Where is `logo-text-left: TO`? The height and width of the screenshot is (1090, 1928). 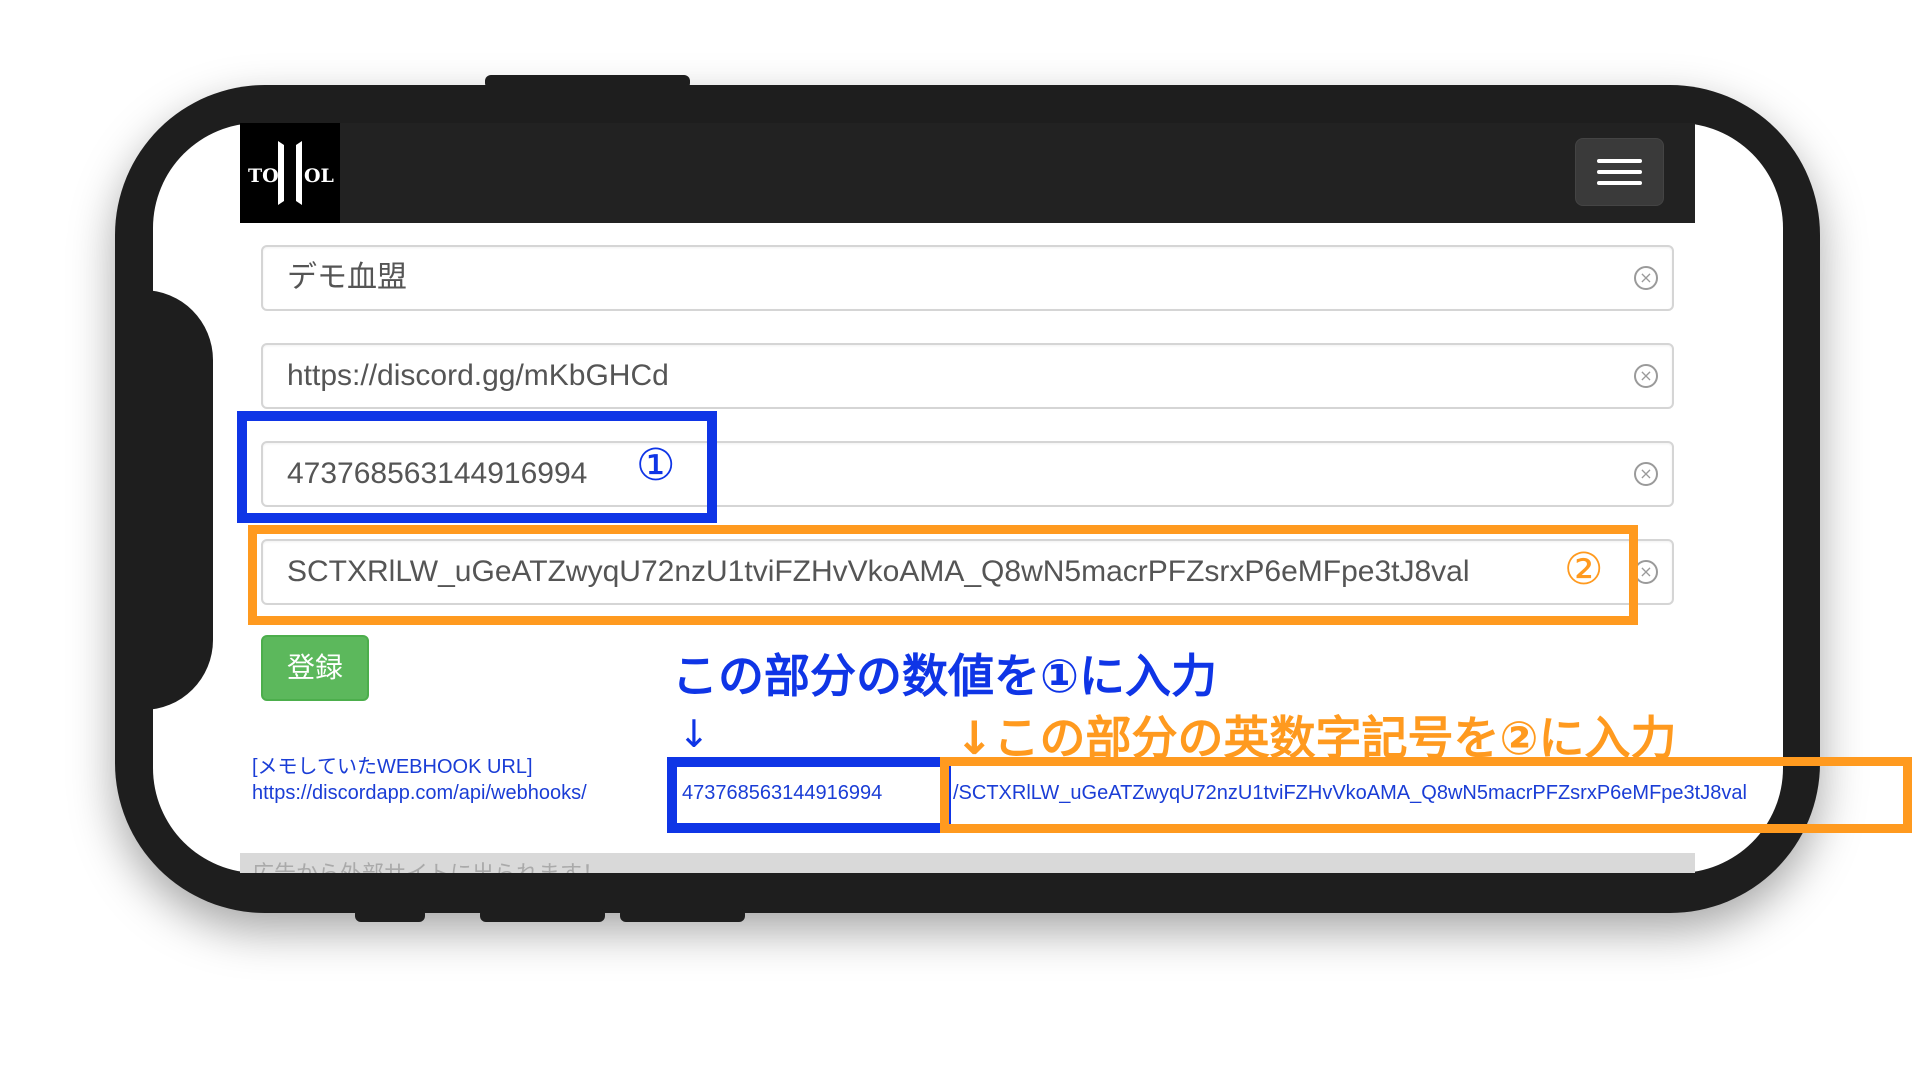 logo-text-left: TO is located at coordinates (263, 176).